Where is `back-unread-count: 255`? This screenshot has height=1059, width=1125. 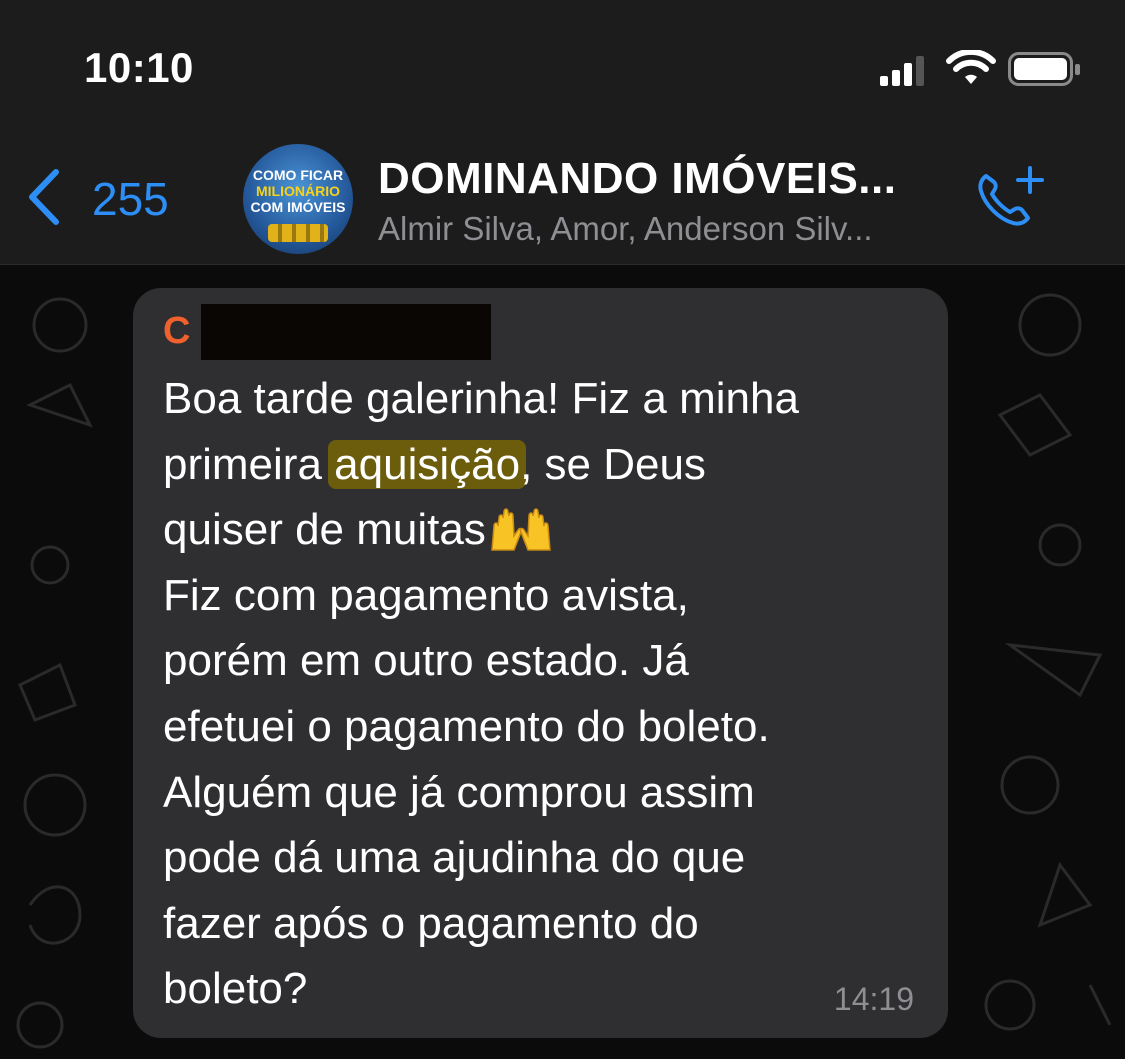
back-unread-count: 255 is located at coordinates (130, 199).